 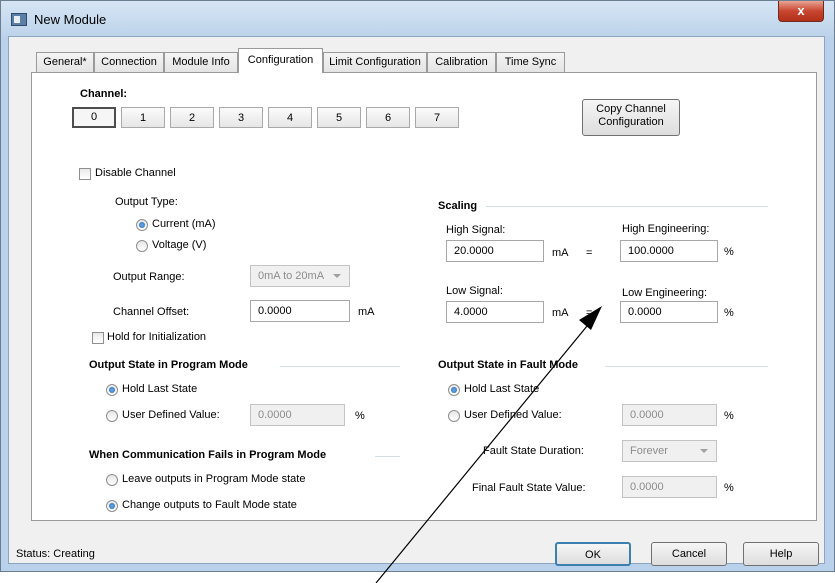 What do you see at coordinates (280, 60) in the screenshot?
I see `tab-configuration: Configuration` at bounding box center [280, 60].